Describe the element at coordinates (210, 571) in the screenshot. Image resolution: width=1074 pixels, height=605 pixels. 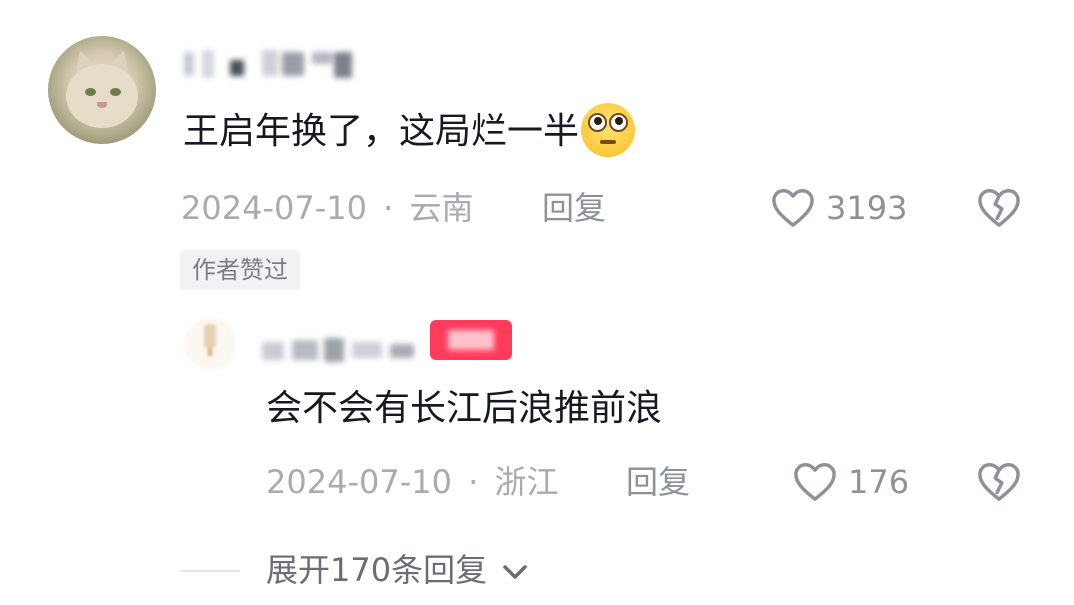
I see `expand-divider` at that location.